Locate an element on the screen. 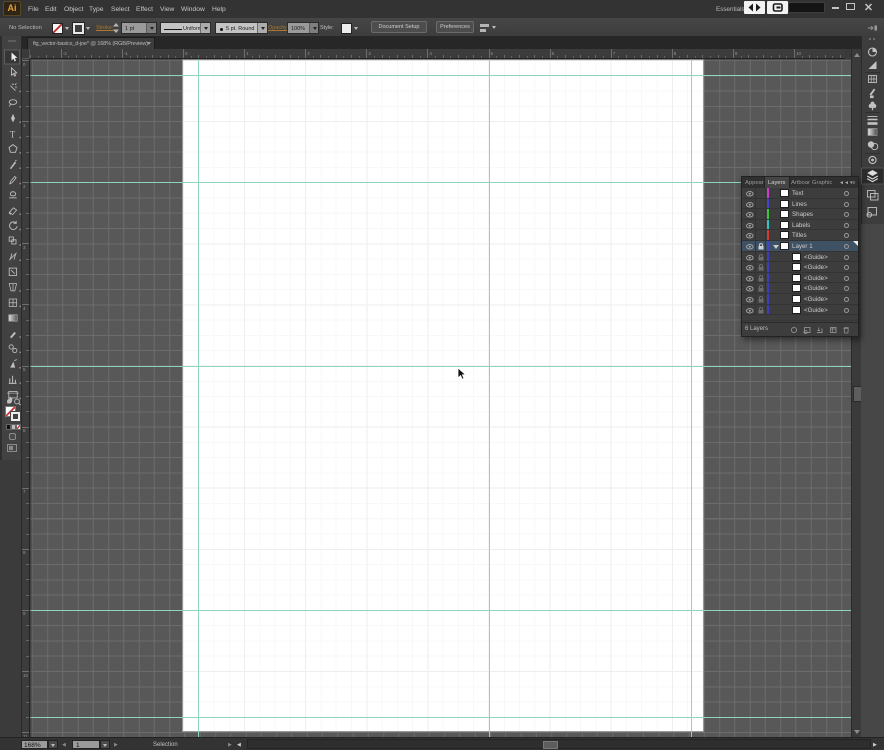  svg-text: T is located at coordinates (13, 134).